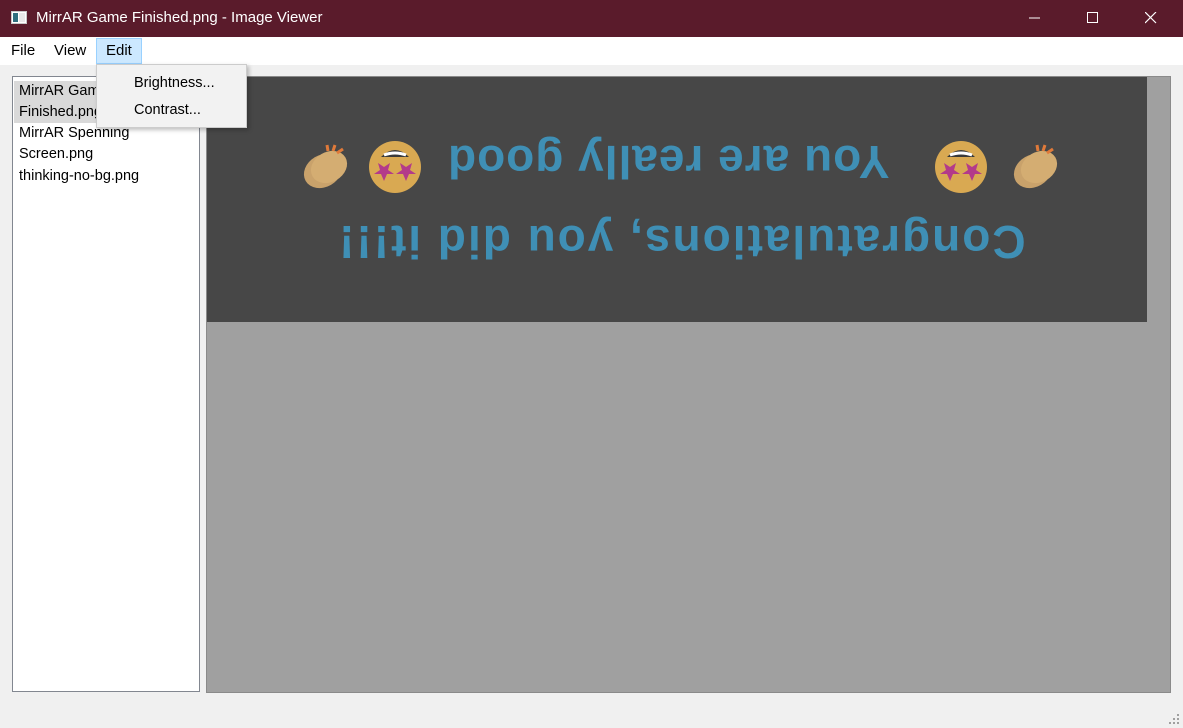 The image size is (1183, 728). I want to click on minimize-button, so click(1035, 18).